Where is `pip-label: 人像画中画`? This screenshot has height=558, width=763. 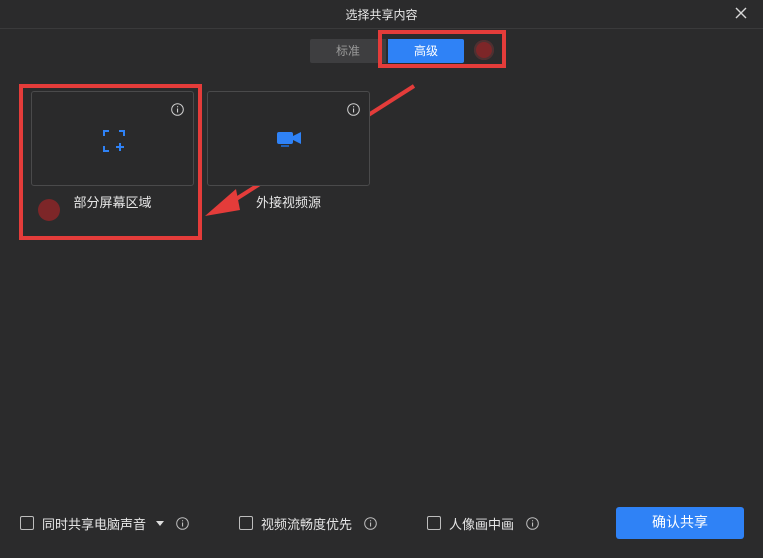
pip-label: 人像画中画 is located at coordinates (482, 525).